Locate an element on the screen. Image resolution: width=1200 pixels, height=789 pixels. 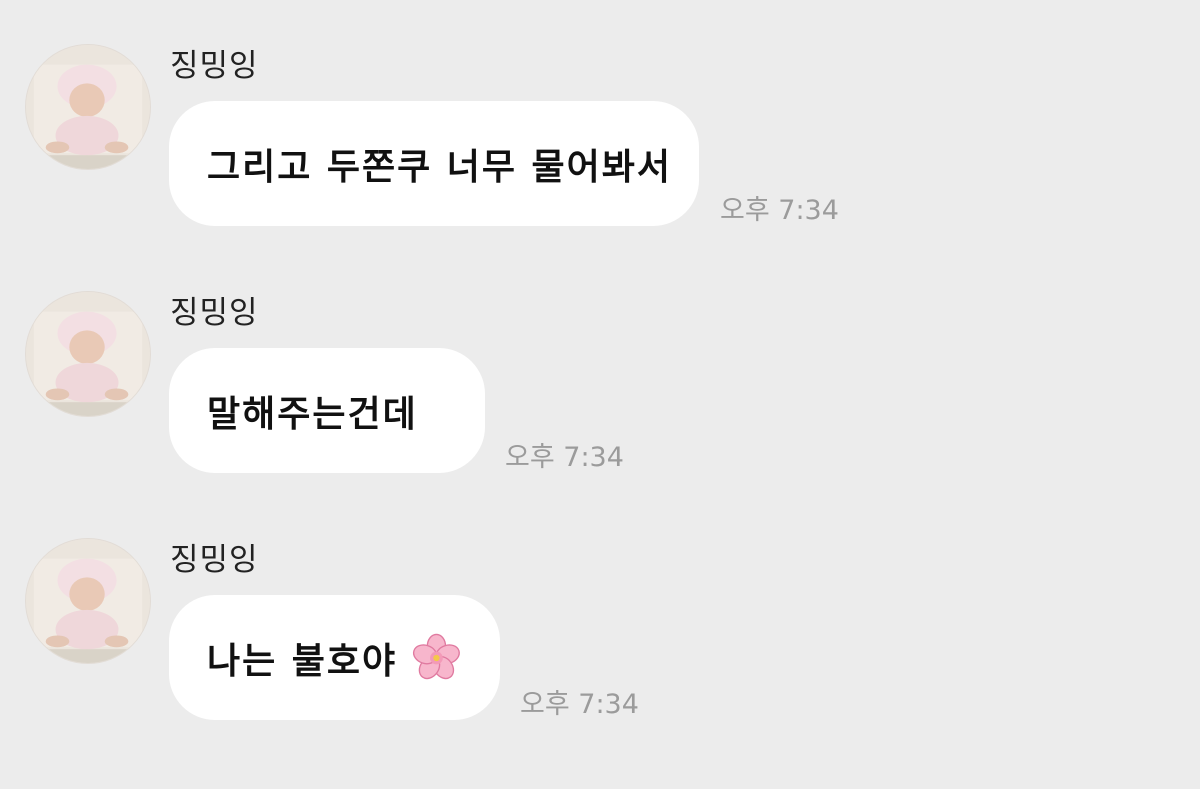
message-bubble: 말해주는건데 is located at coordinates (327, 410).